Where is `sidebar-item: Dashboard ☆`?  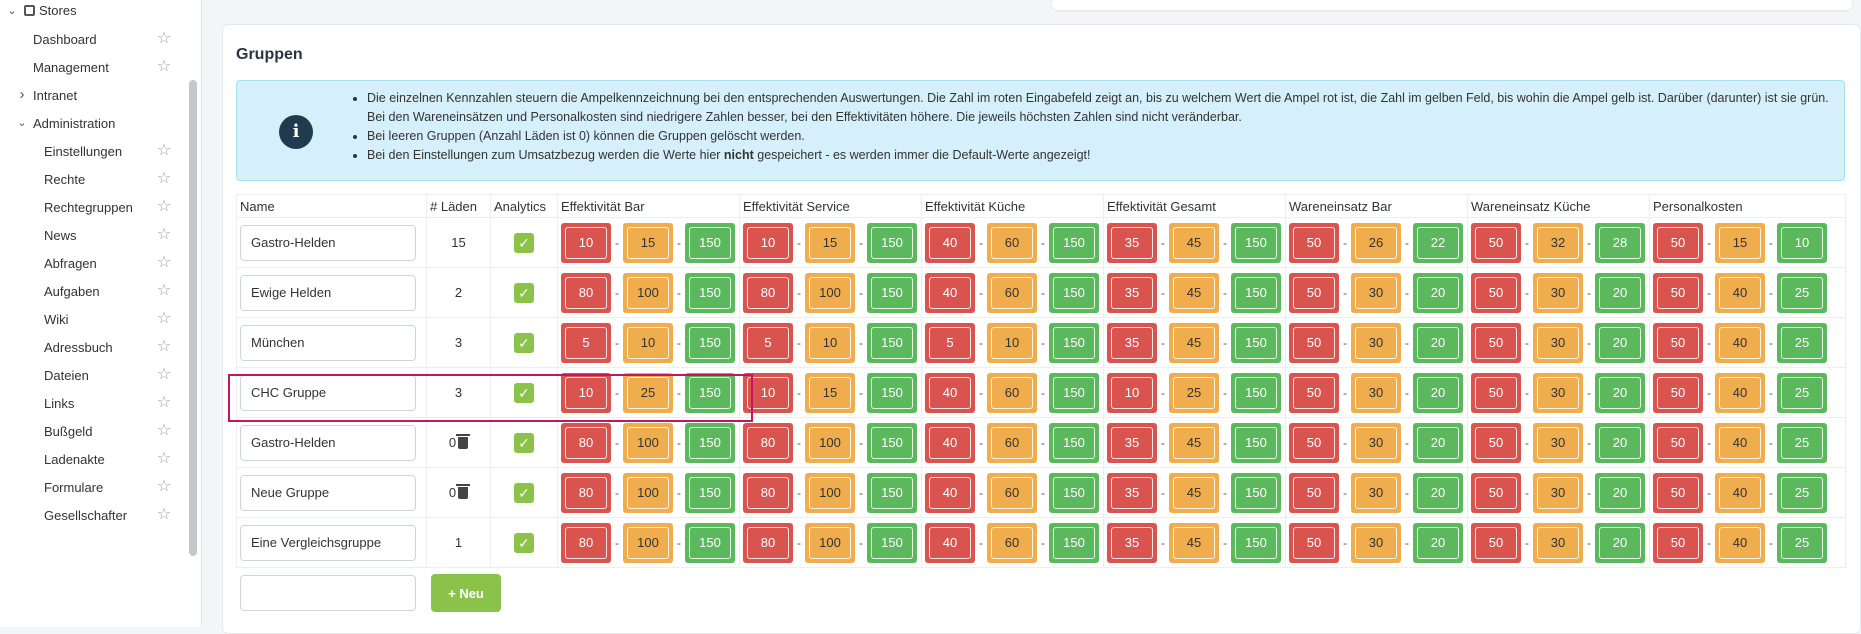
sidebar-item: Dashboard ☆ is located at coordinates (95, 39).